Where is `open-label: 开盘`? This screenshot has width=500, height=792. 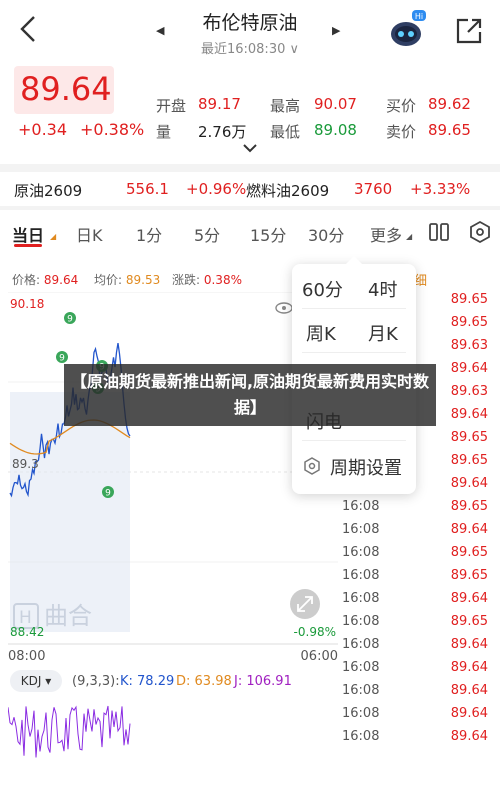
open-label: 开盘 is located at coordinates (171, 106).